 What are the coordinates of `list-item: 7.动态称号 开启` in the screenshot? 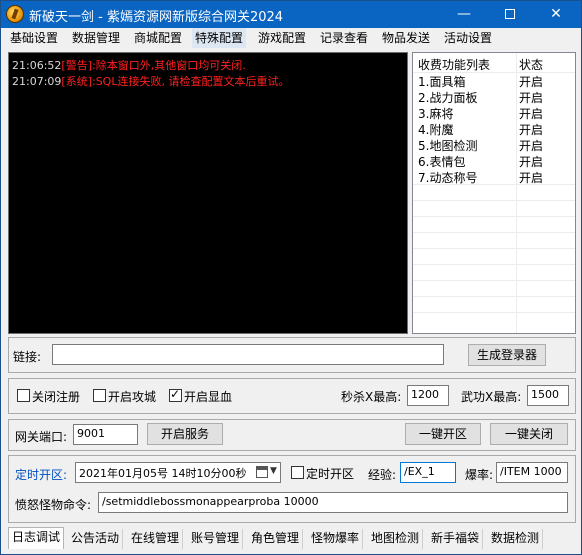 It's located at (494, 176).